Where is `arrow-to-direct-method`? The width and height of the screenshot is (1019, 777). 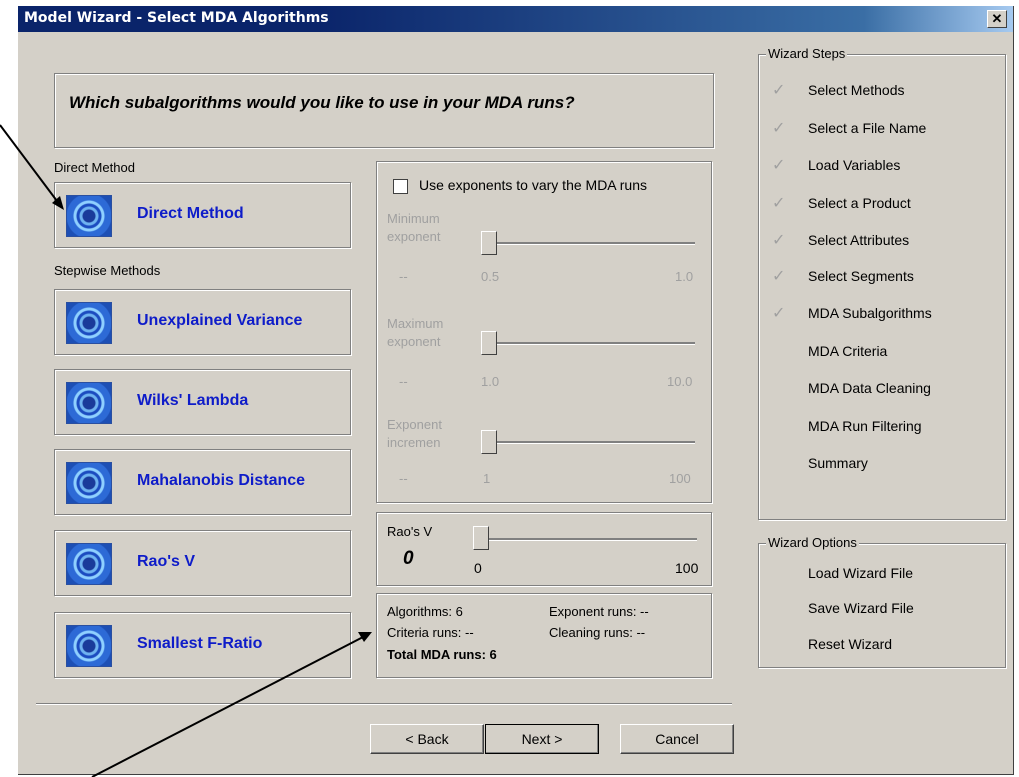
arrow-to-direct-method is located at coordinates (30, 165).